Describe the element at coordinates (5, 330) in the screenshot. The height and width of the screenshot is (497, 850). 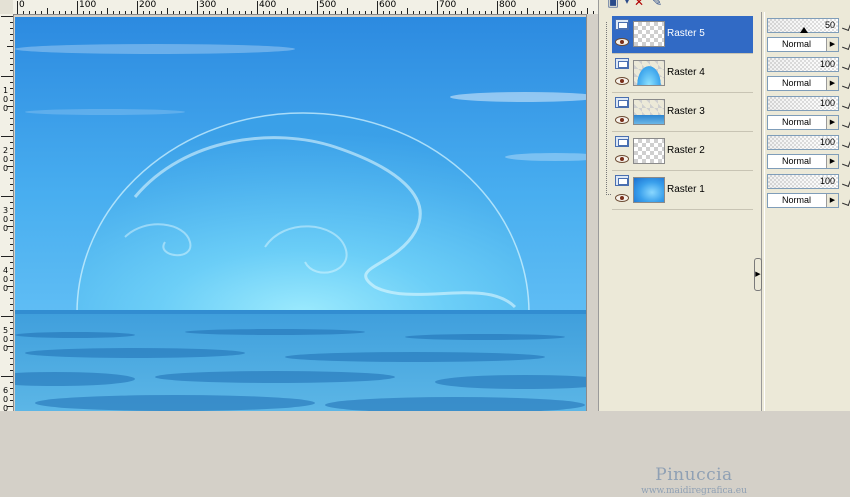
I see `ruler-label: 5` at that location.